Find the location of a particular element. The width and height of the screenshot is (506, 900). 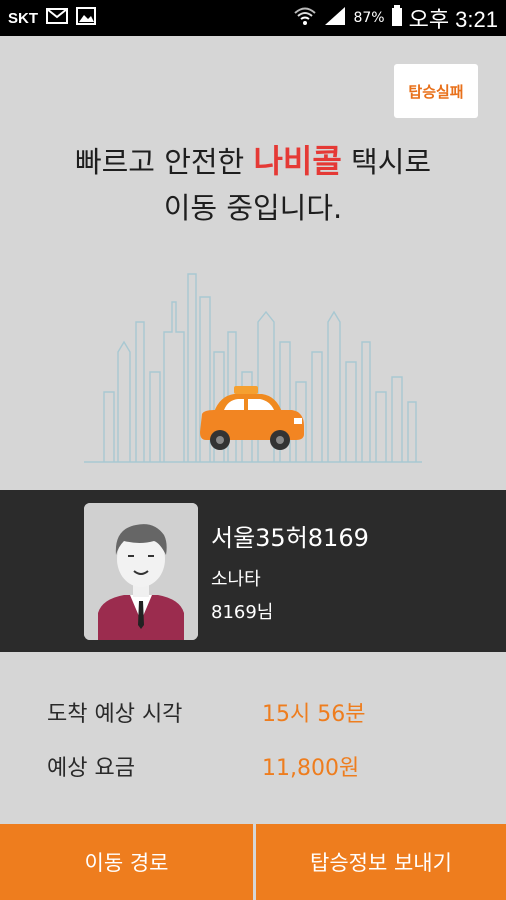

city-taxi-illustration is located at coordinates (253, 368).